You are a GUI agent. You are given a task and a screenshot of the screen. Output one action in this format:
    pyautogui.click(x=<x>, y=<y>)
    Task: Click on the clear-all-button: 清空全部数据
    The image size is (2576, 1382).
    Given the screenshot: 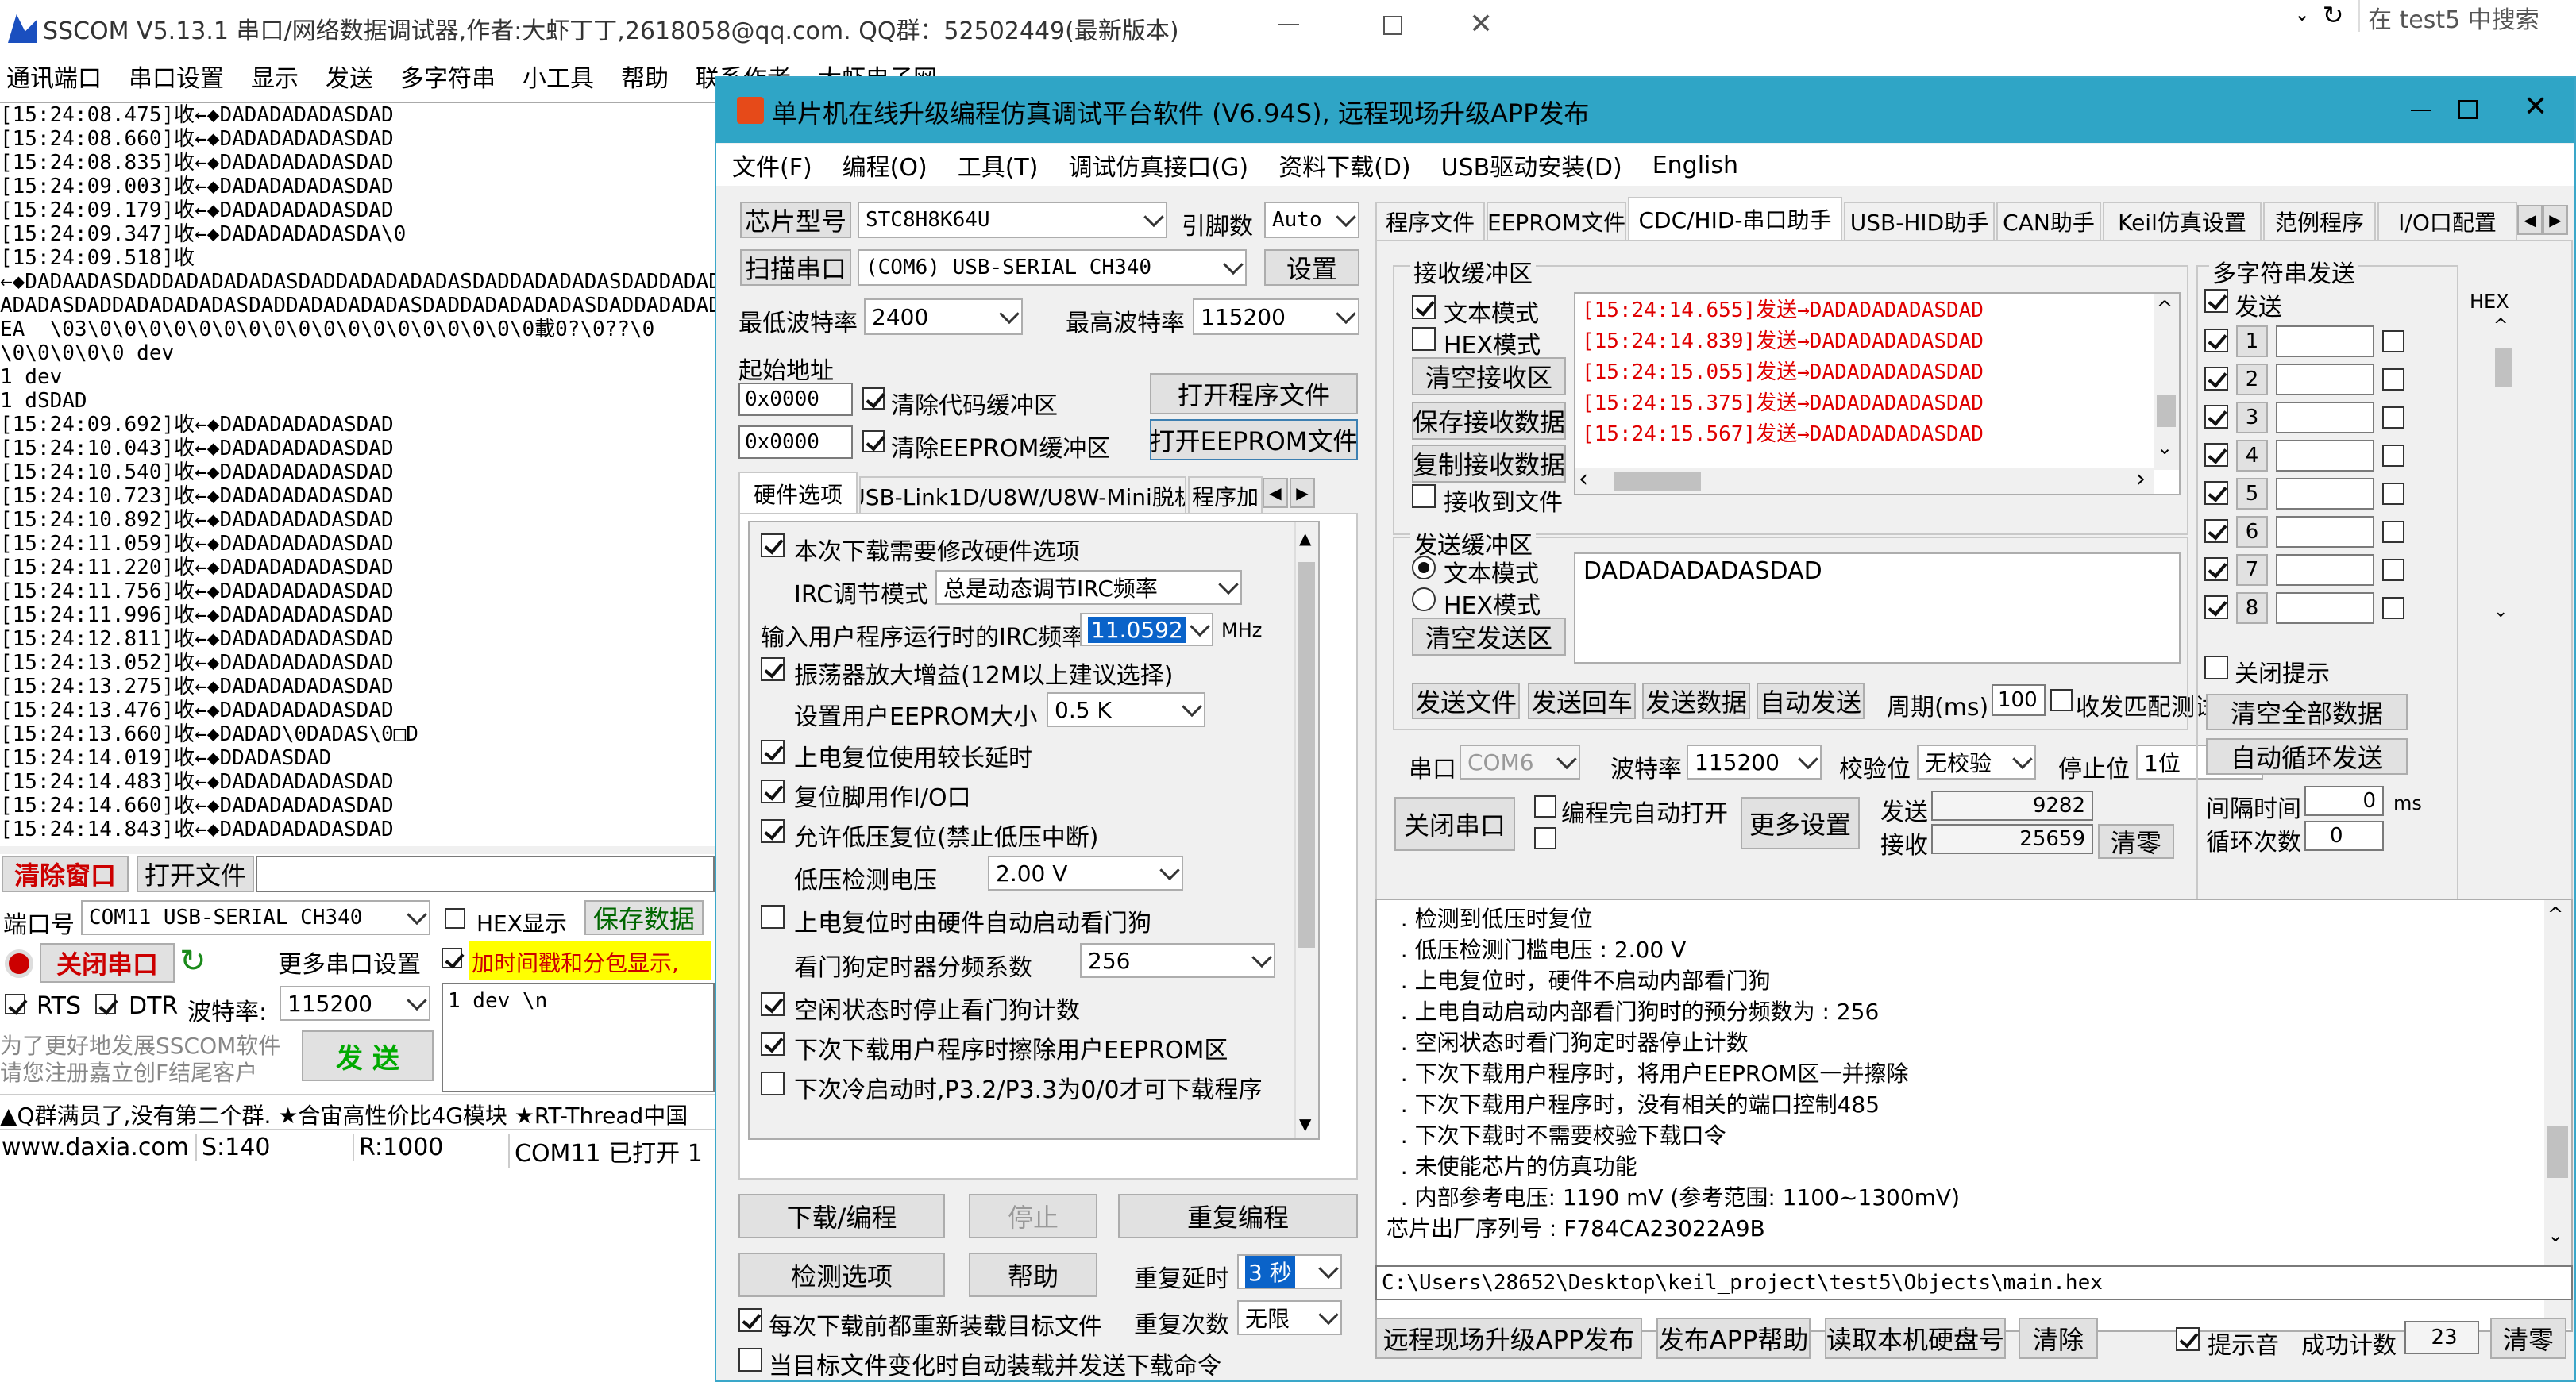 What is the action you would take?
    pyautogui.click(x=2307, y=712)
    